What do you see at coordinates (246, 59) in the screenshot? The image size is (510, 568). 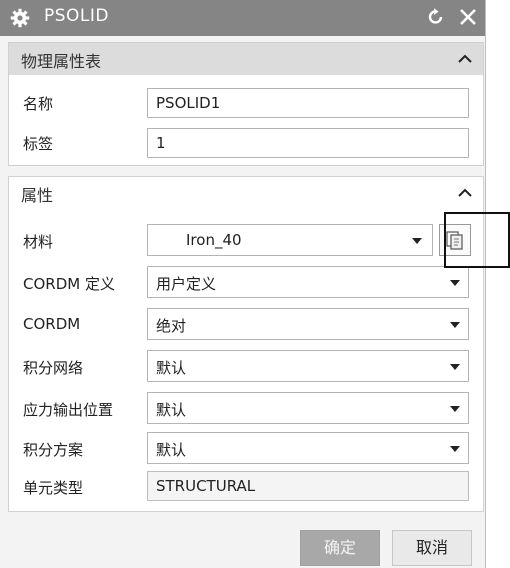 I see `physical-properties-header: 物理属性表` at bounding box center [246, 59].